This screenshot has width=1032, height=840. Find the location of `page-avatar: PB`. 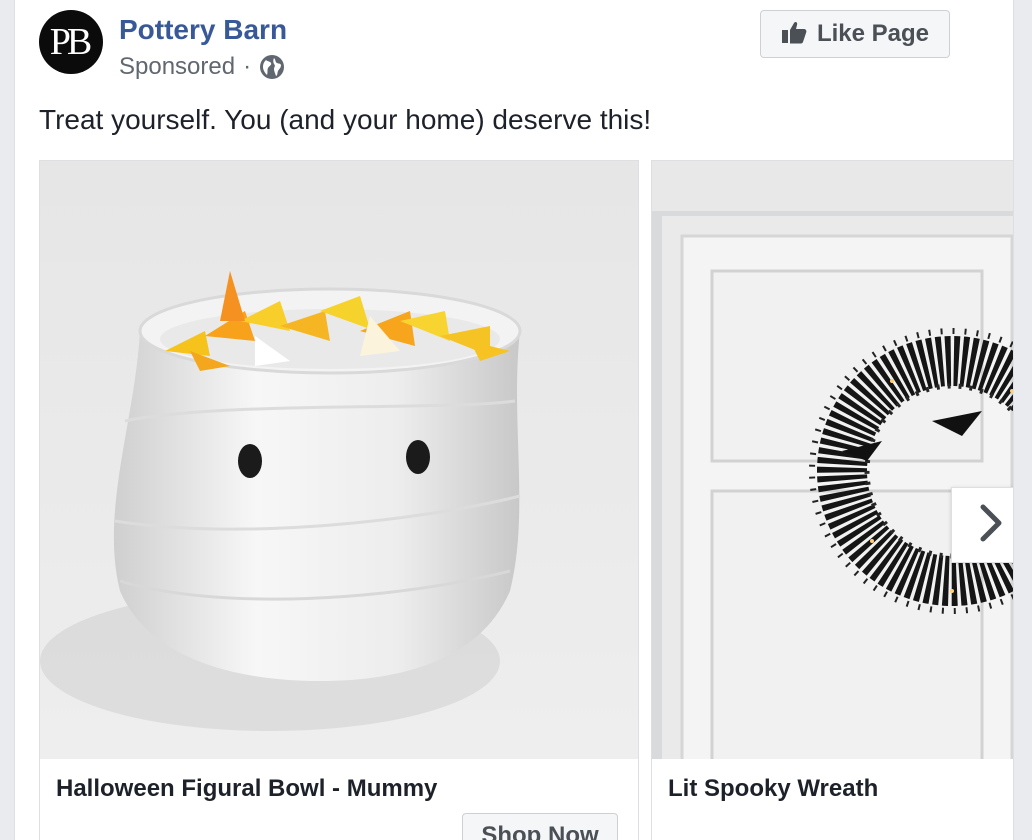

page-avatar: PB is located at coordinates (71, 42).